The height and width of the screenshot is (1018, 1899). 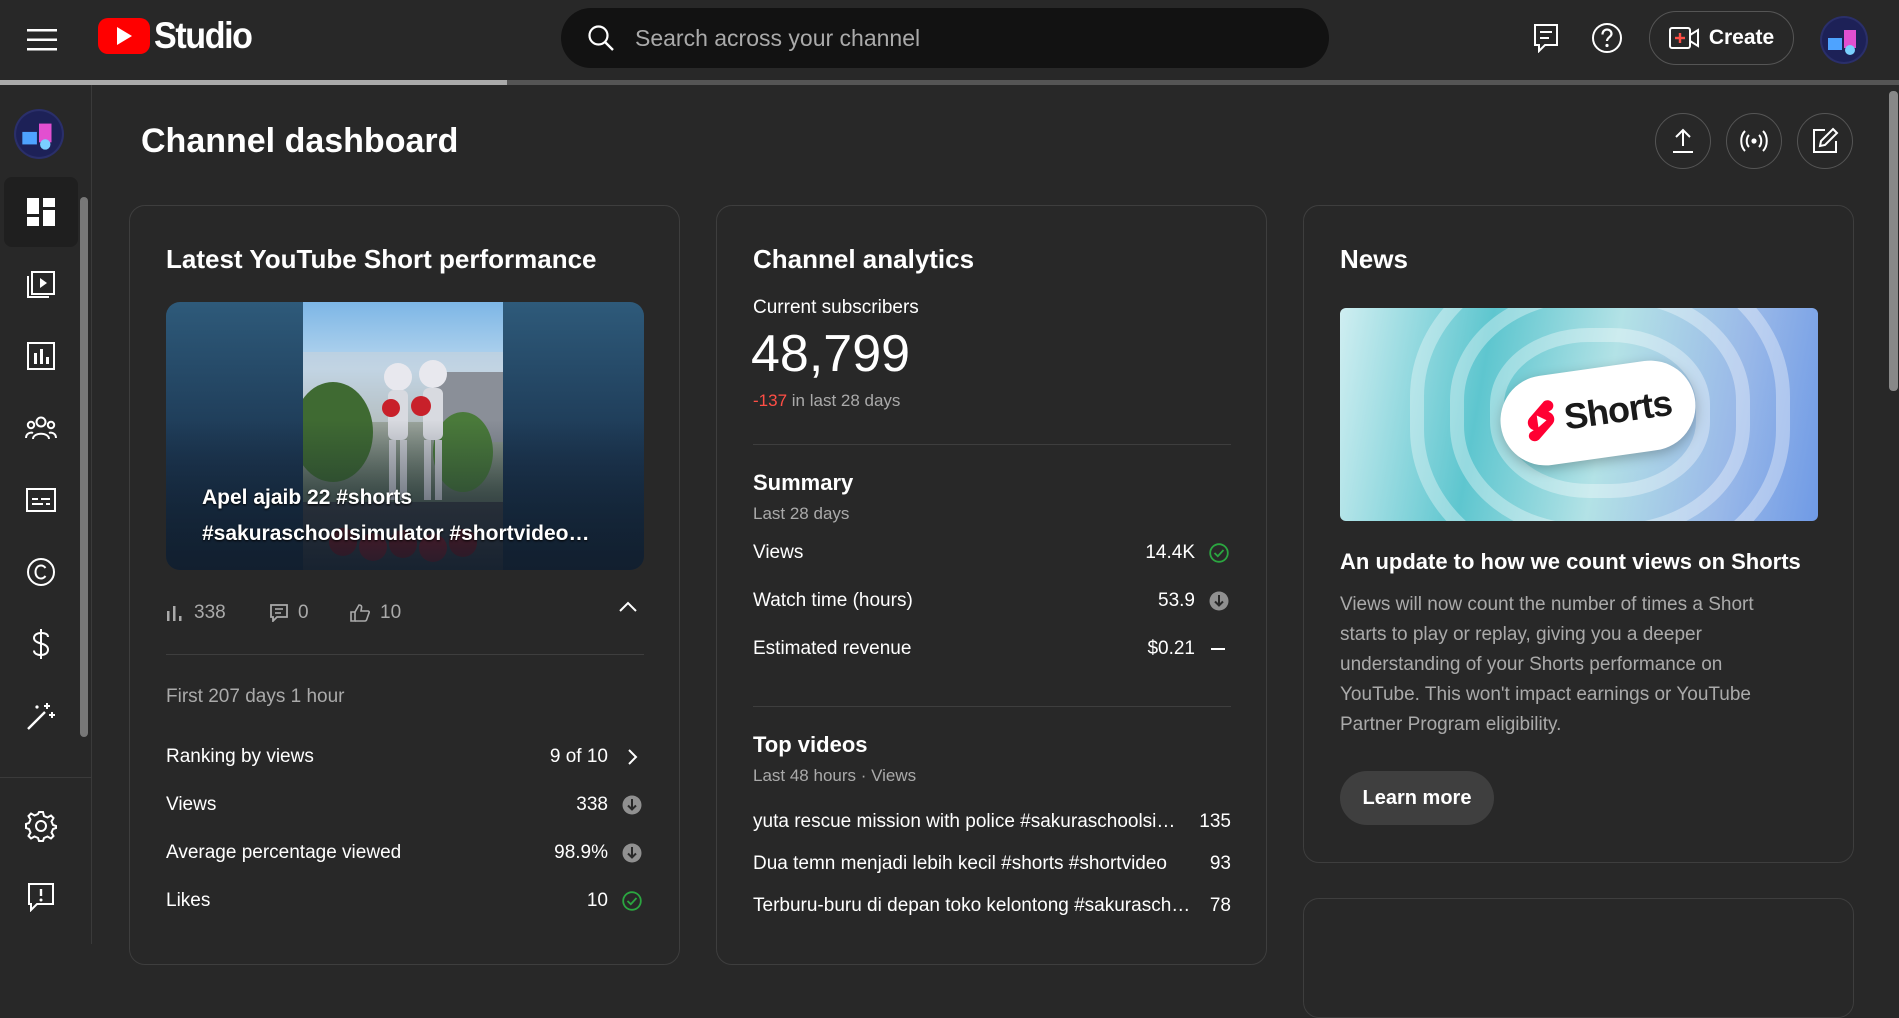 I want to click on ideas-card, so click(x=1578, y=958).